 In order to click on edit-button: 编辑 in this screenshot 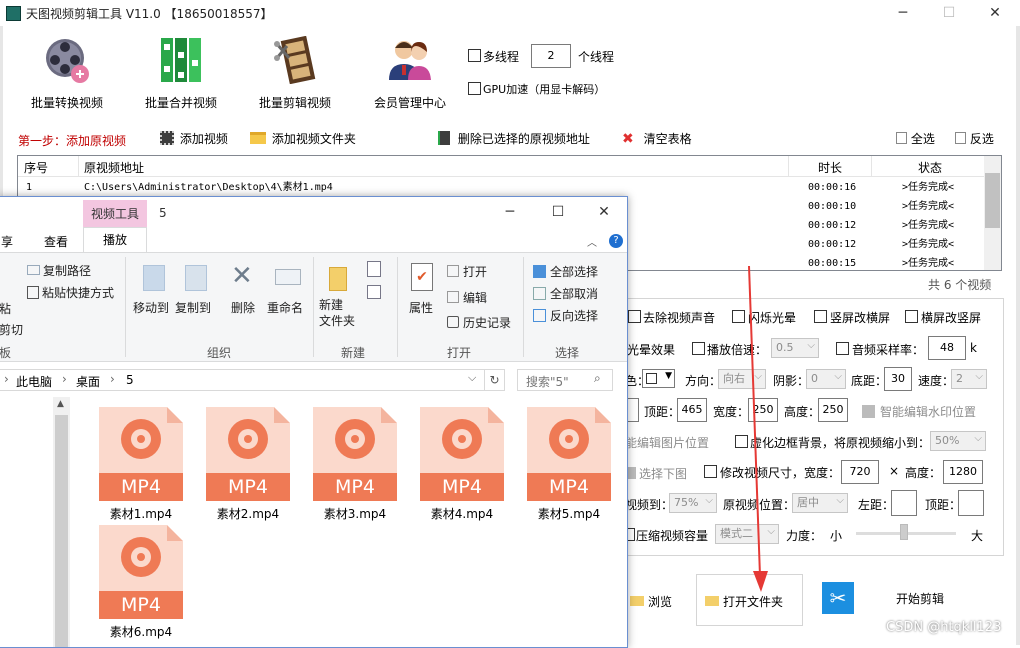, I will do `click(467, 297)`.